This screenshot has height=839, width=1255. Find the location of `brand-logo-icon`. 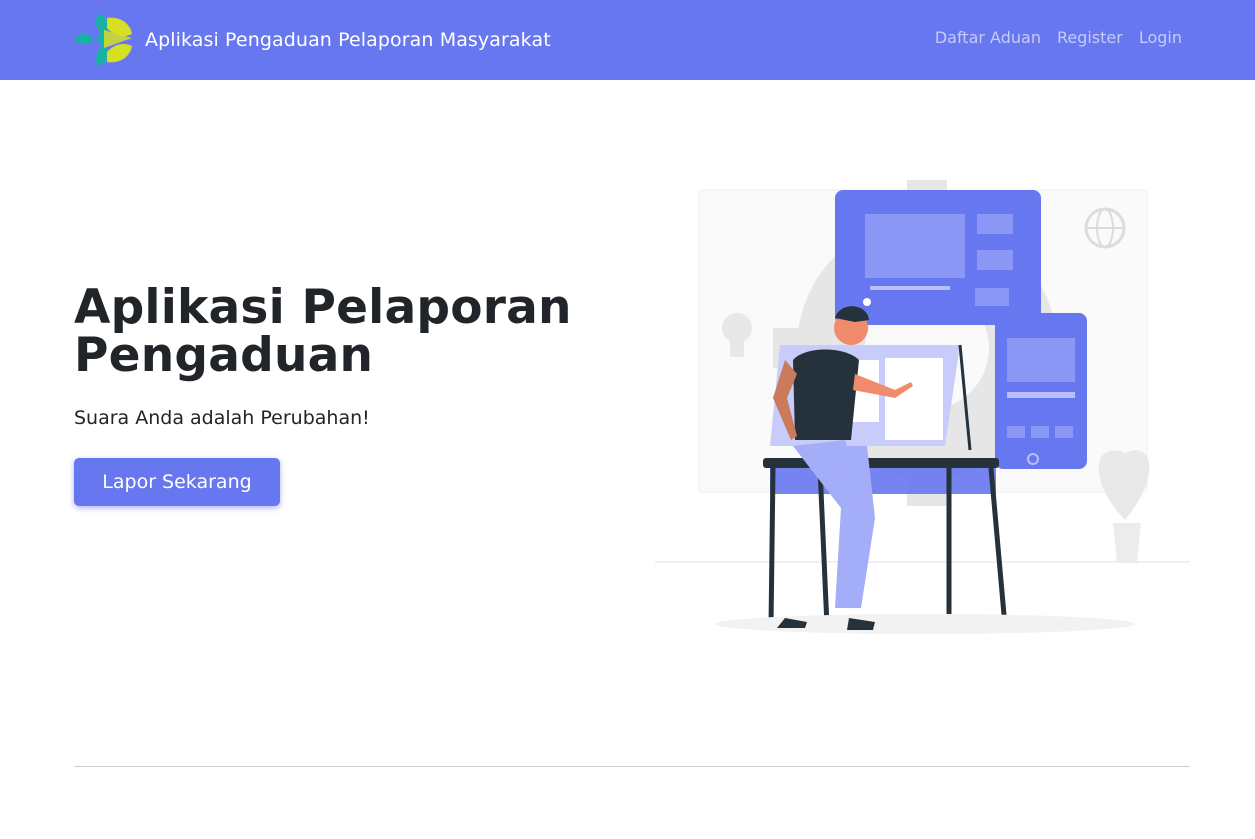

brand-logo-icon is located at coordinates (103, 40).